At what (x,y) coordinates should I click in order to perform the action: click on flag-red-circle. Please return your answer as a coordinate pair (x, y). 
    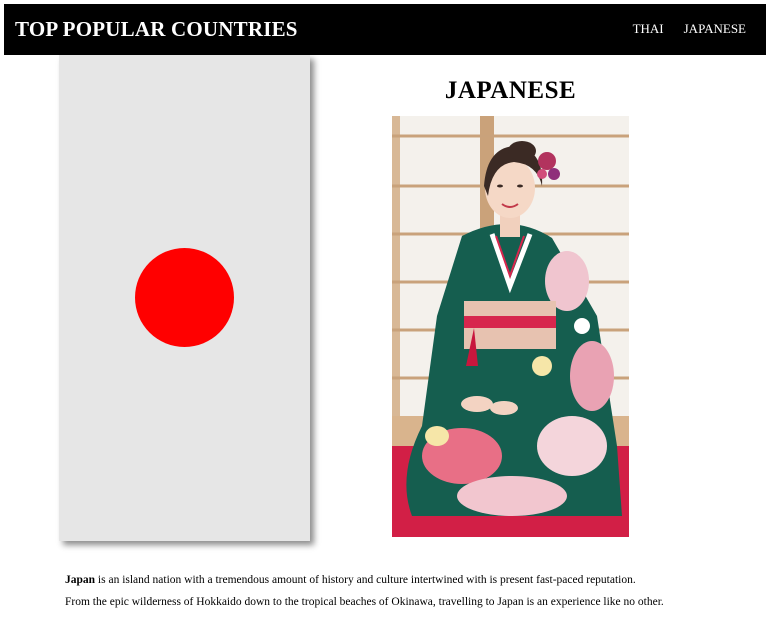
    Looking at the image, I should click on (184, 297).